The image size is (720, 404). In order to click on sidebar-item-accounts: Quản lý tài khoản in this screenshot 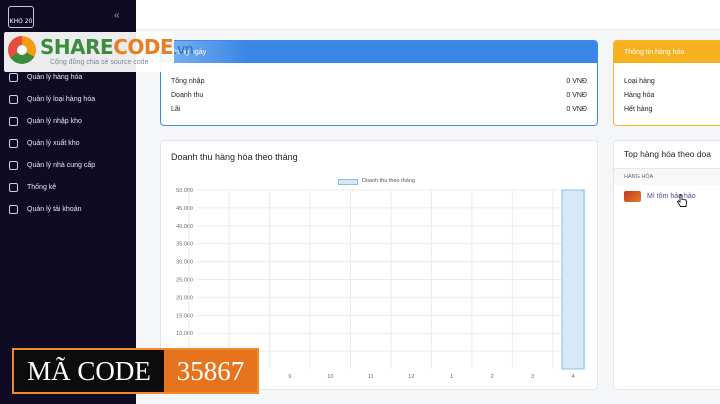, I will do `click(68, 209)`.